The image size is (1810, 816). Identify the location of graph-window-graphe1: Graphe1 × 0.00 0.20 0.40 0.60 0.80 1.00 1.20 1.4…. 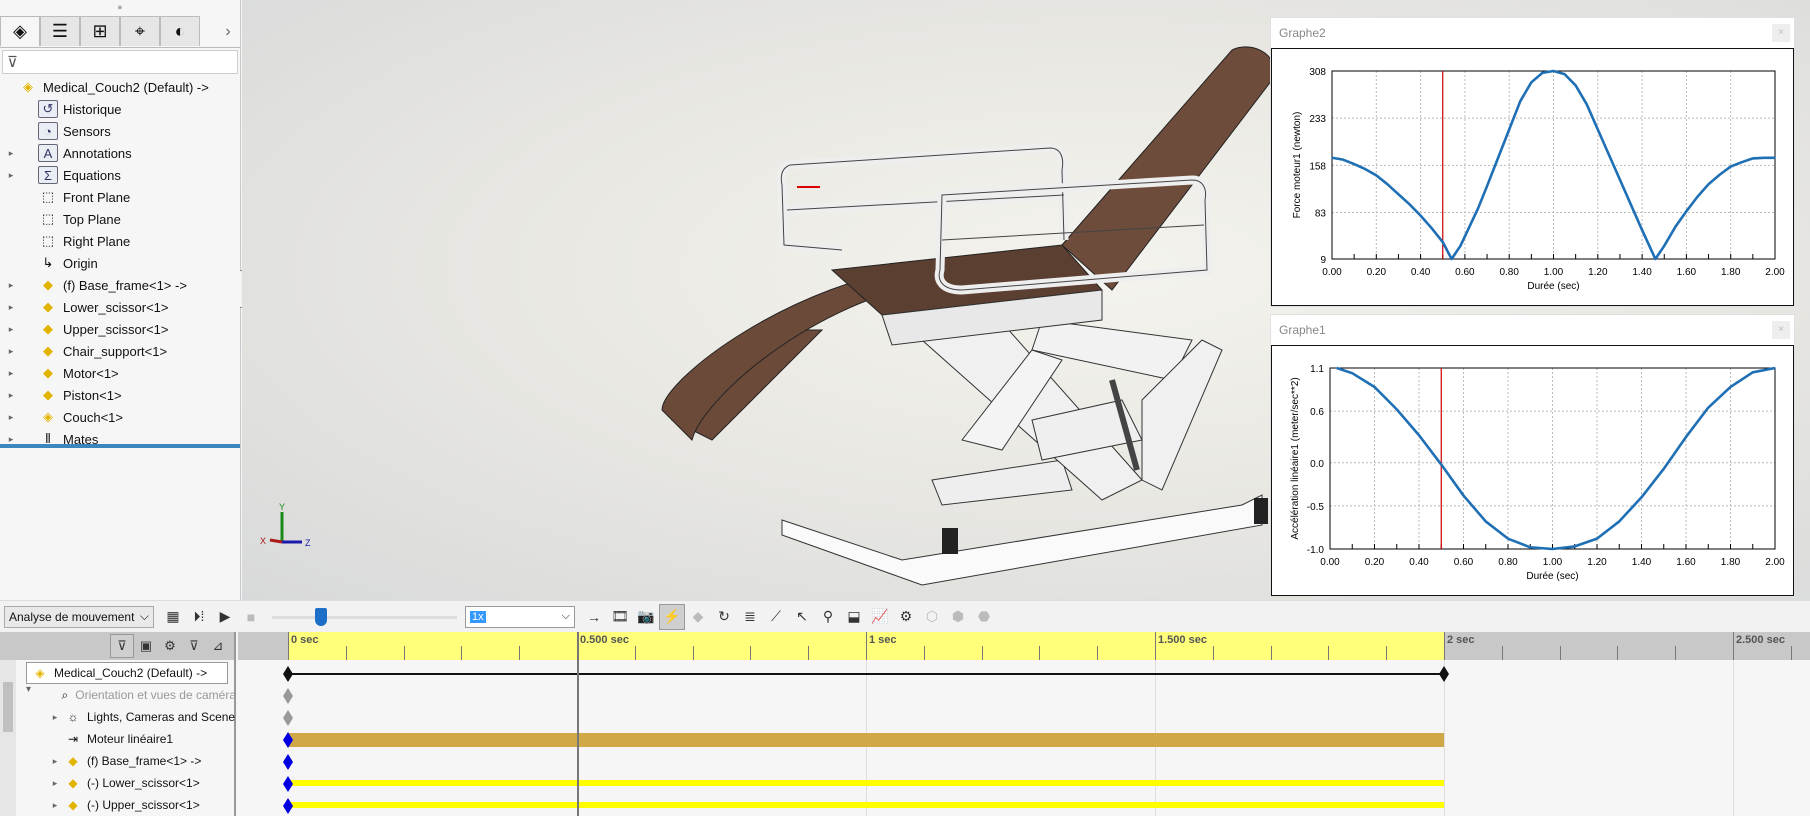
(1532, 455).